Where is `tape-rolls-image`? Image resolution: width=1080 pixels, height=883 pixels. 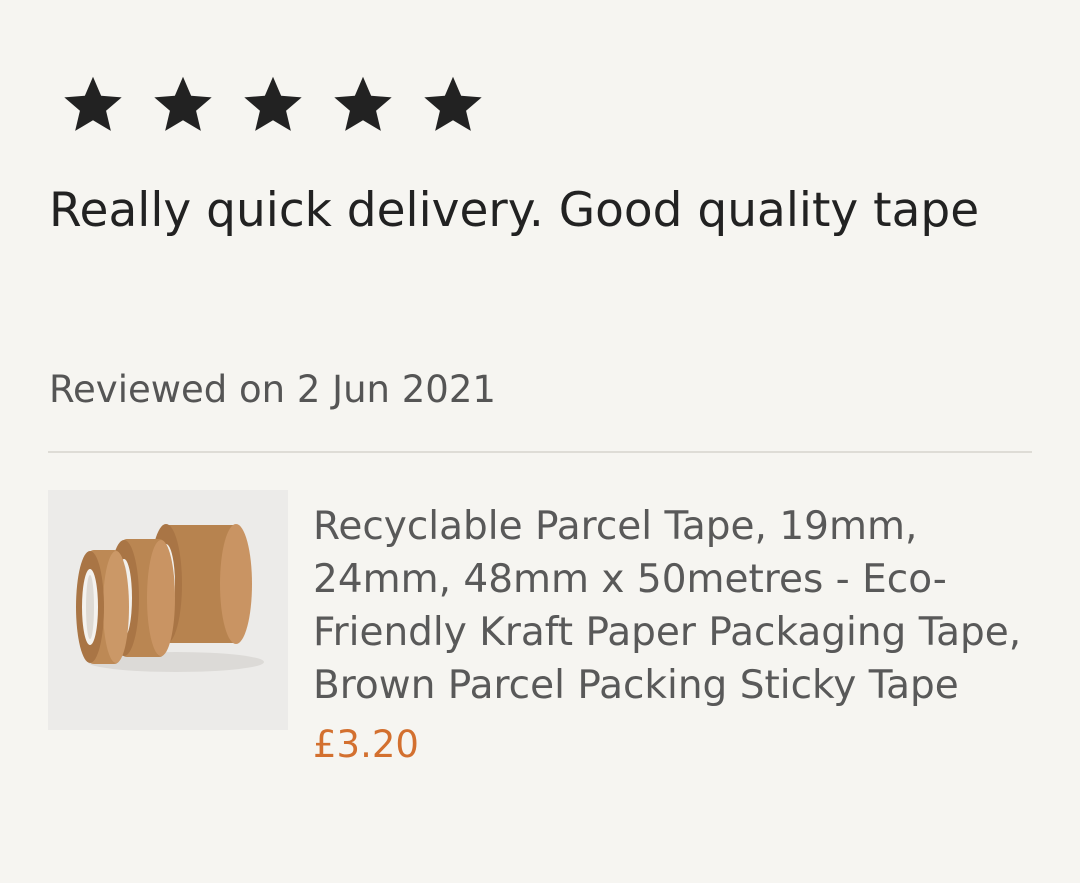 tape-rolls-image is located at coordinates (168, 610).